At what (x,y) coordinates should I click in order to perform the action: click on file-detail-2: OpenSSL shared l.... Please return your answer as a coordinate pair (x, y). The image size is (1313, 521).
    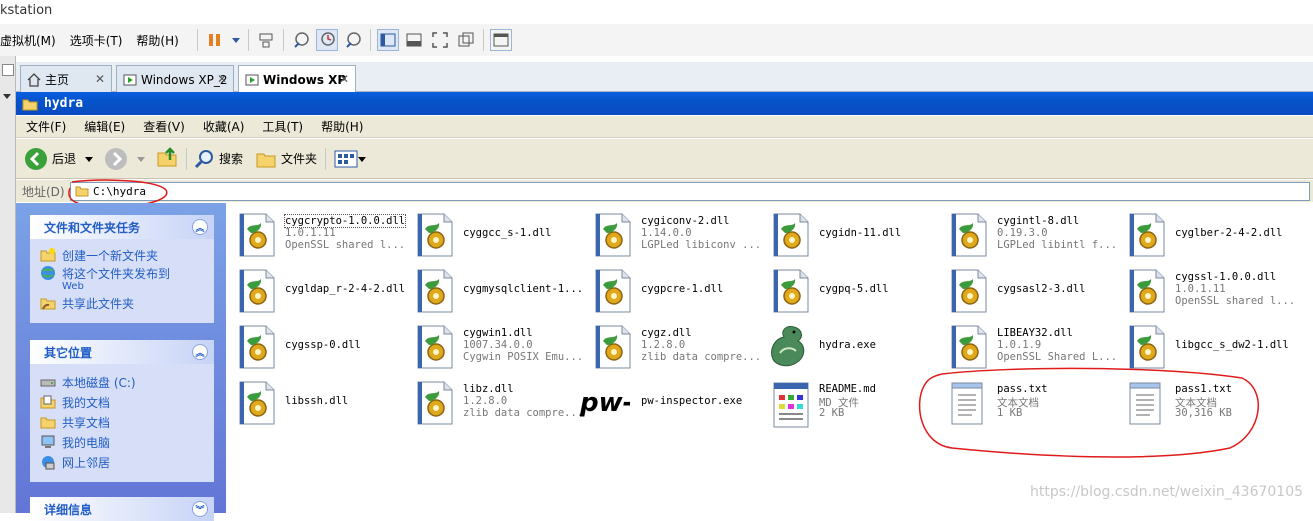
    Looking at the image, I should click on (345, 245).